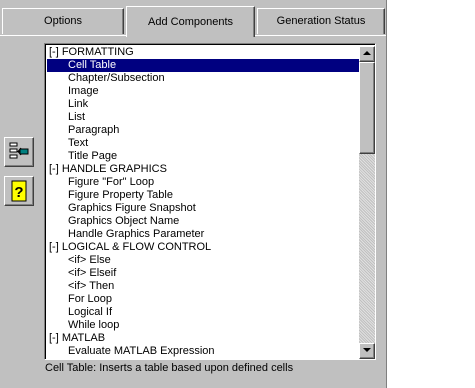 The image size is (475, 388). What do you see at coordinates (203, 351) in the screenshot?
I see `list-item: Evaluate MATLAB Expression` at bounding box center [203, 351].